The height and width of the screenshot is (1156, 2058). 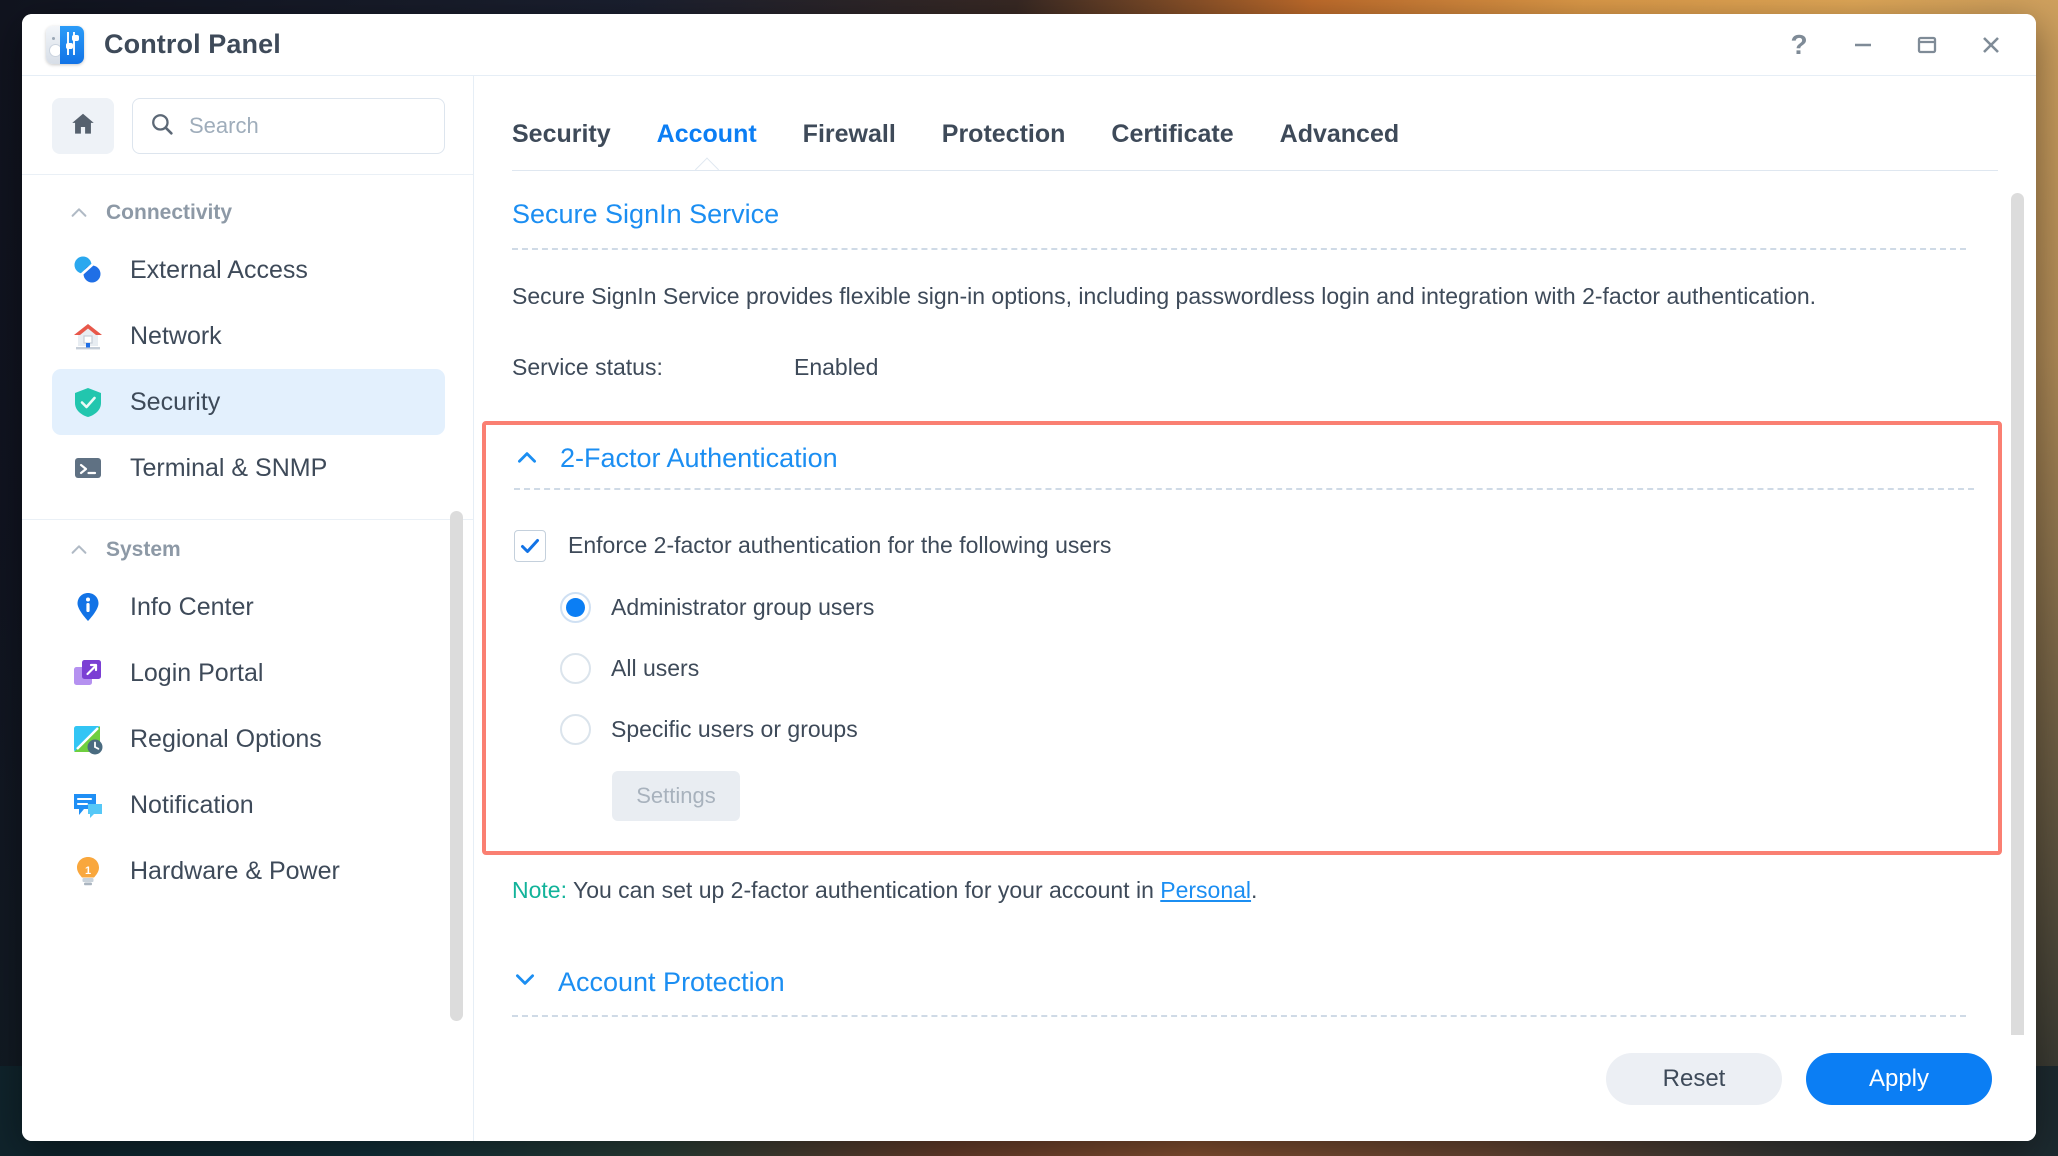 I want to click on svg-text: 1, so click(x=88, y=871).